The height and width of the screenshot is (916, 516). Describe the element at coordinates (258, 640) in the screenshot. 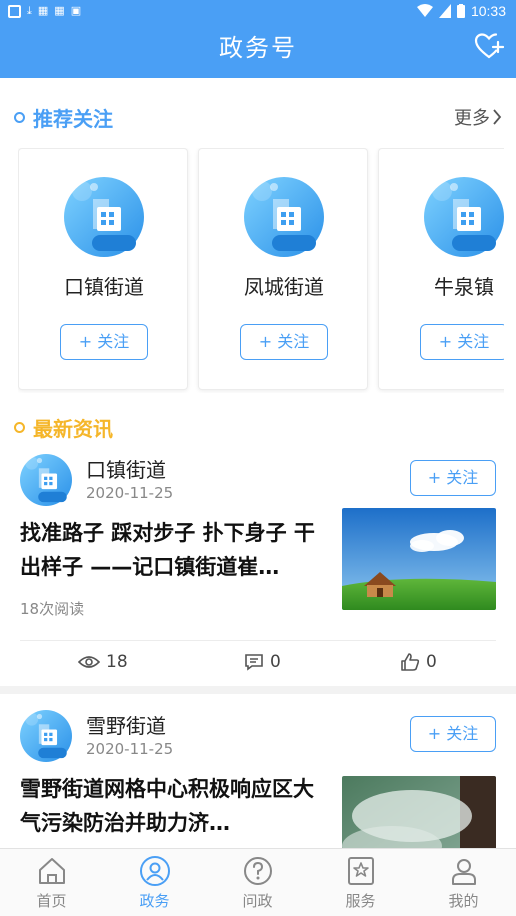

I see `news-divider` at that location.